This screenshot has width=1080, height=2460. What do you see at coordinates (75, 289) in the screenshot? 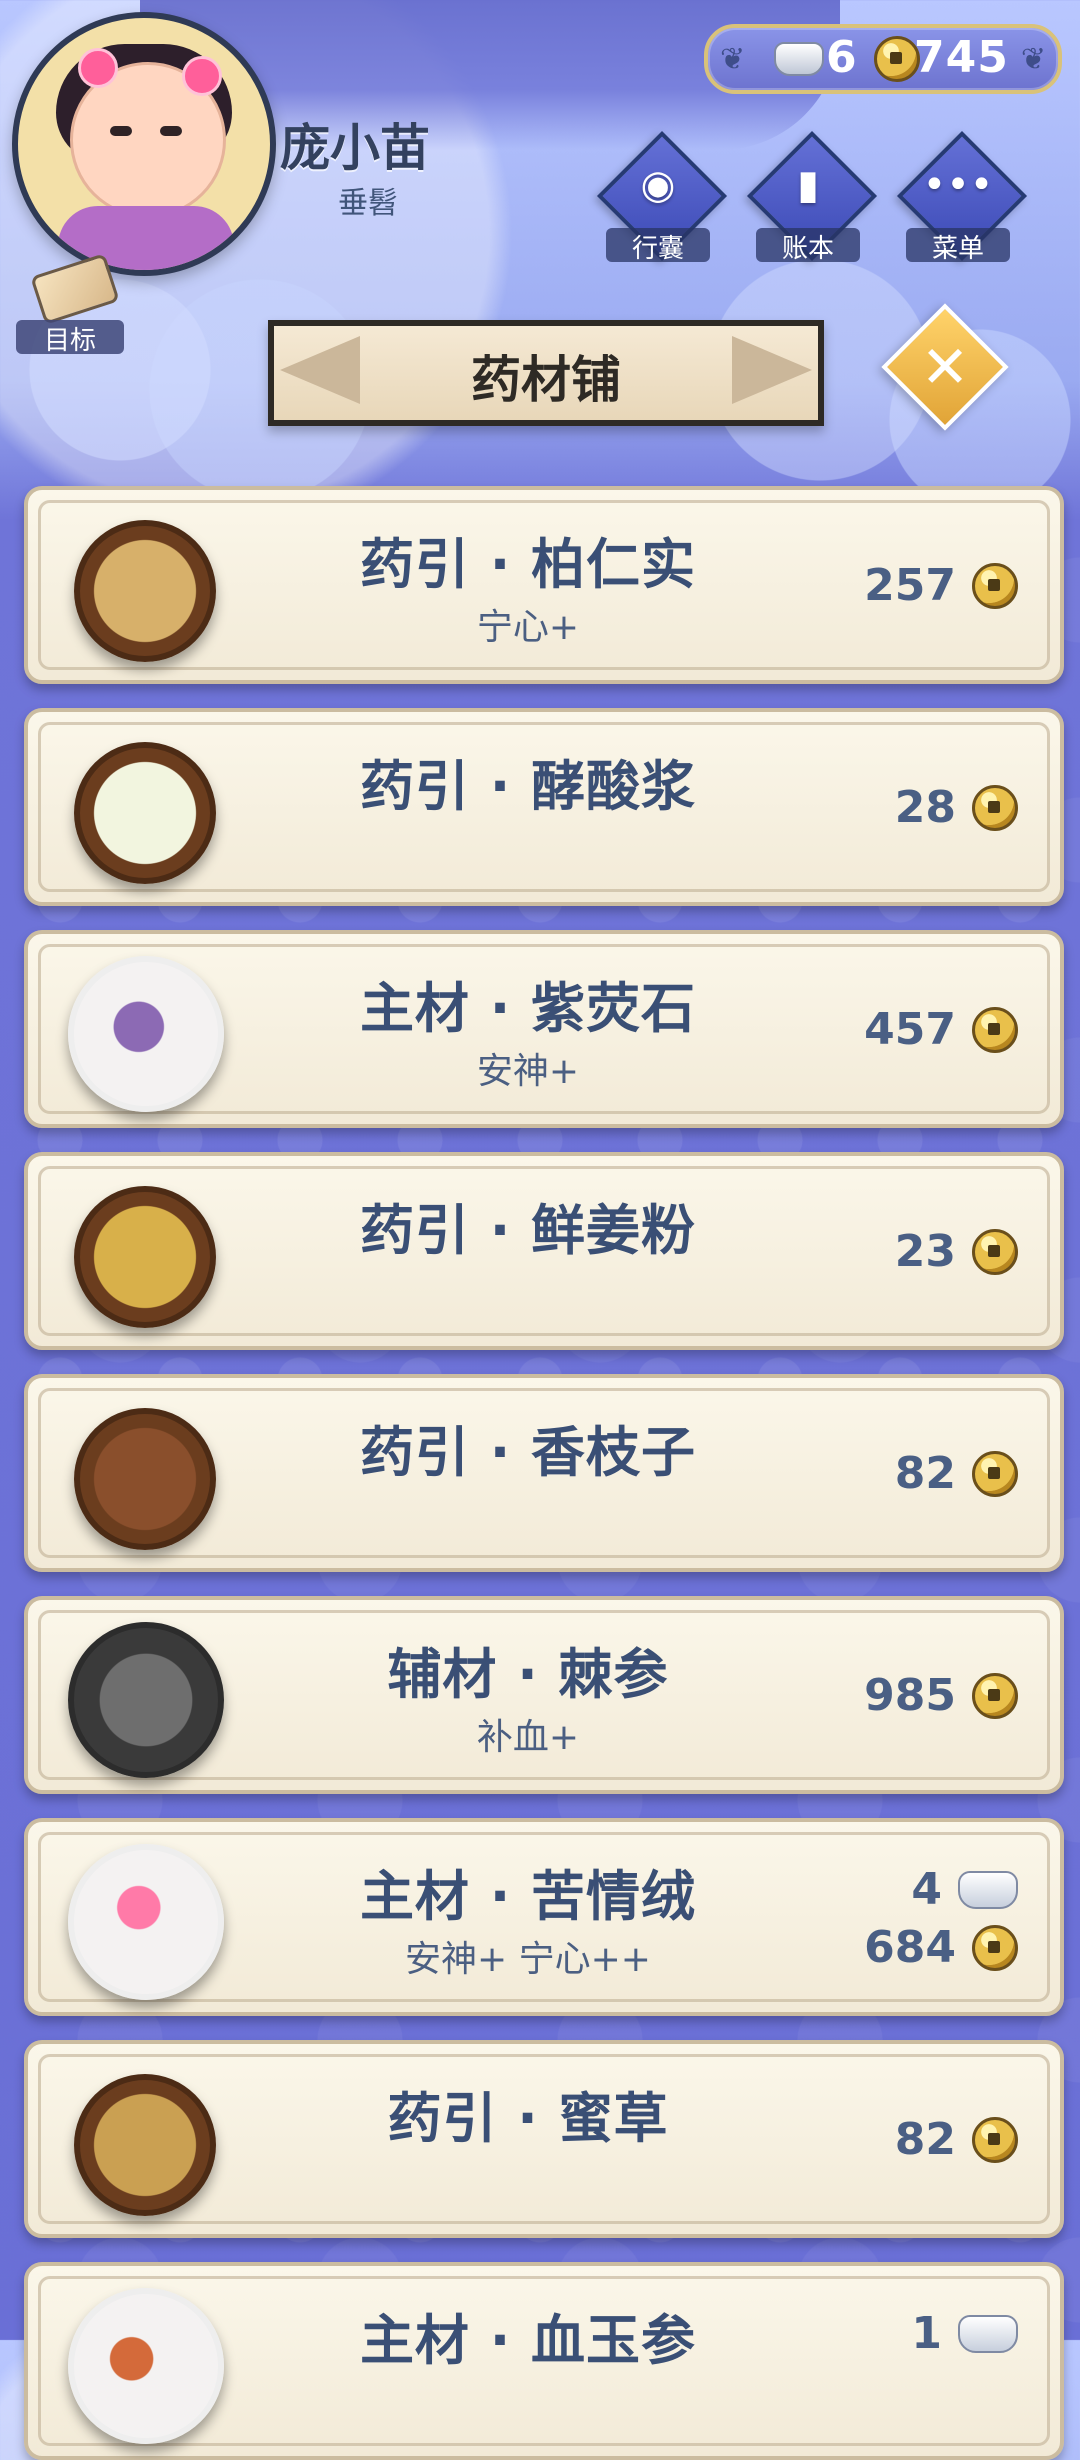
I see `scroll-icon` at bounding box center [75, 289].